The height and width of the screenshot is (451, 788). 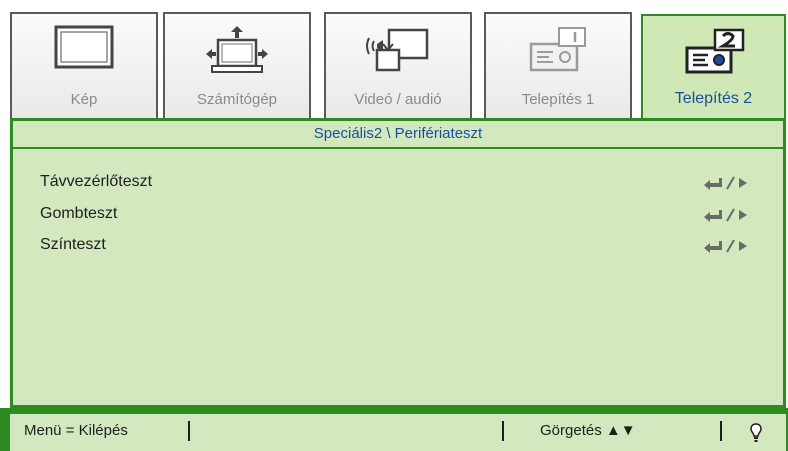 I want to click on tab-telepites-1: Telepítés 1, so click(x=558, y=65).